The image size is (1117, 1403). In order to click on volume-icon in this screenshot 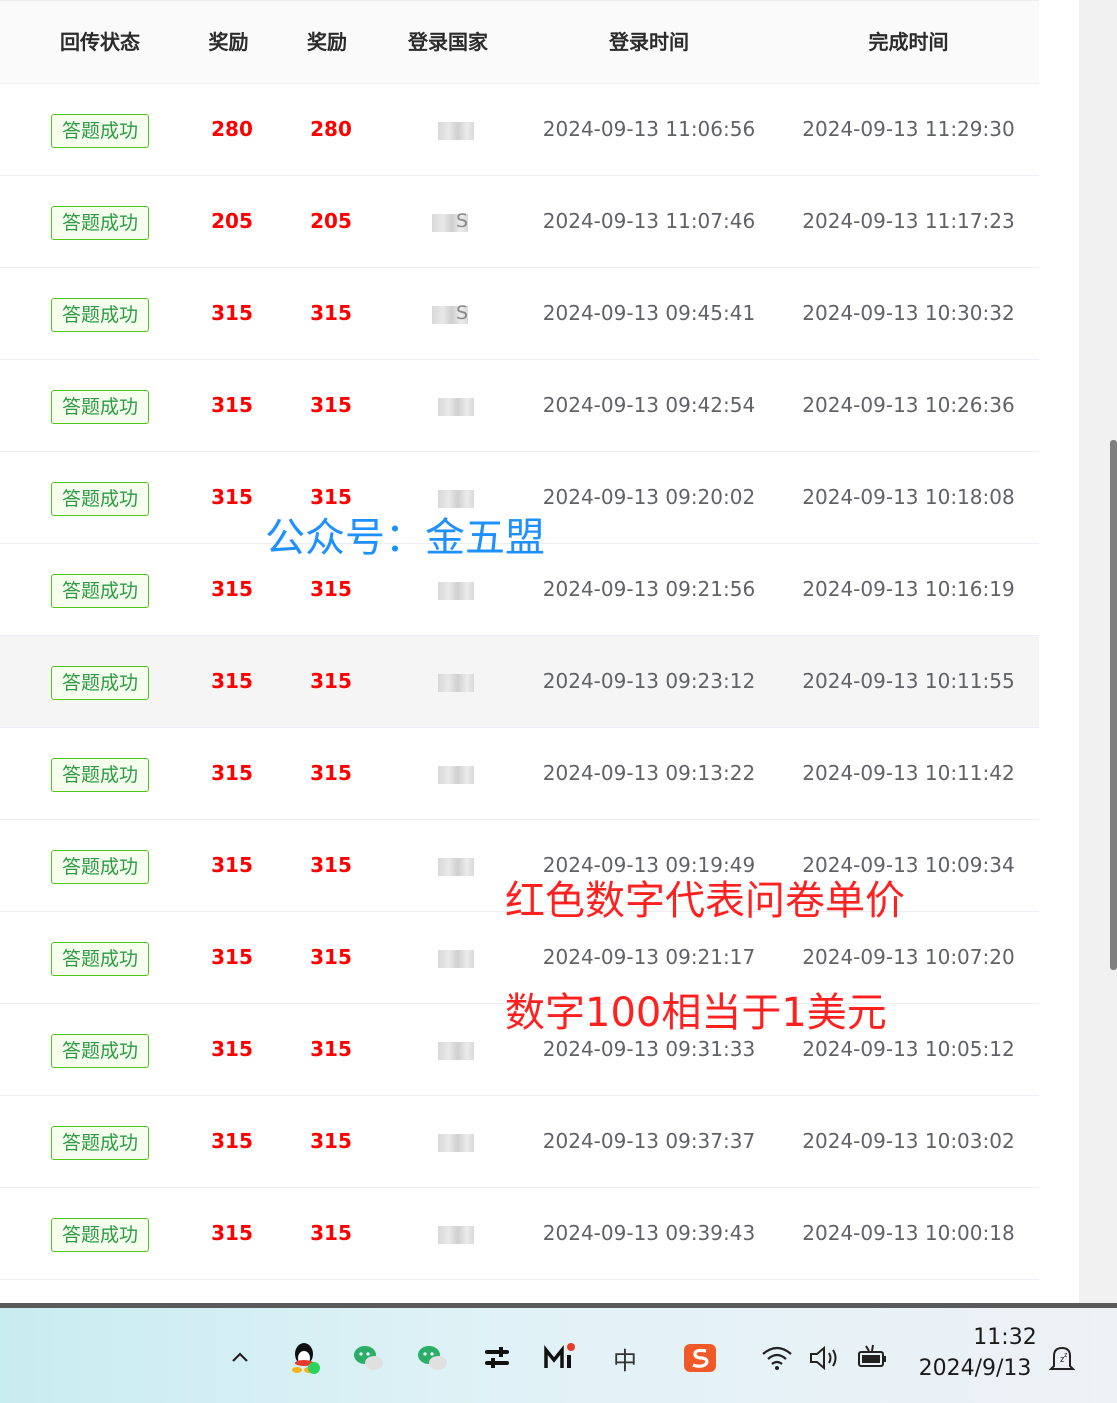, I will do `click(825, 1358)`.